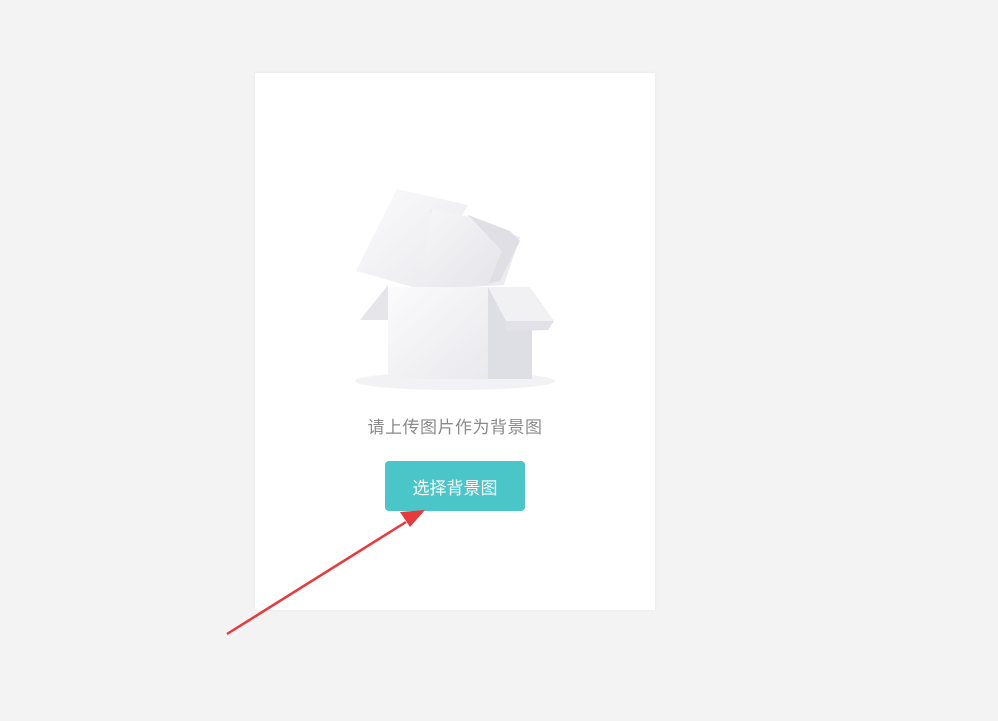 The height and width of the screenshot is (721, 998). What do you see at coordinates (455, 428) in the screenshot?
I see `upload-hint-text: 请上传图片作为背景图` at bounding box center [455, 428].